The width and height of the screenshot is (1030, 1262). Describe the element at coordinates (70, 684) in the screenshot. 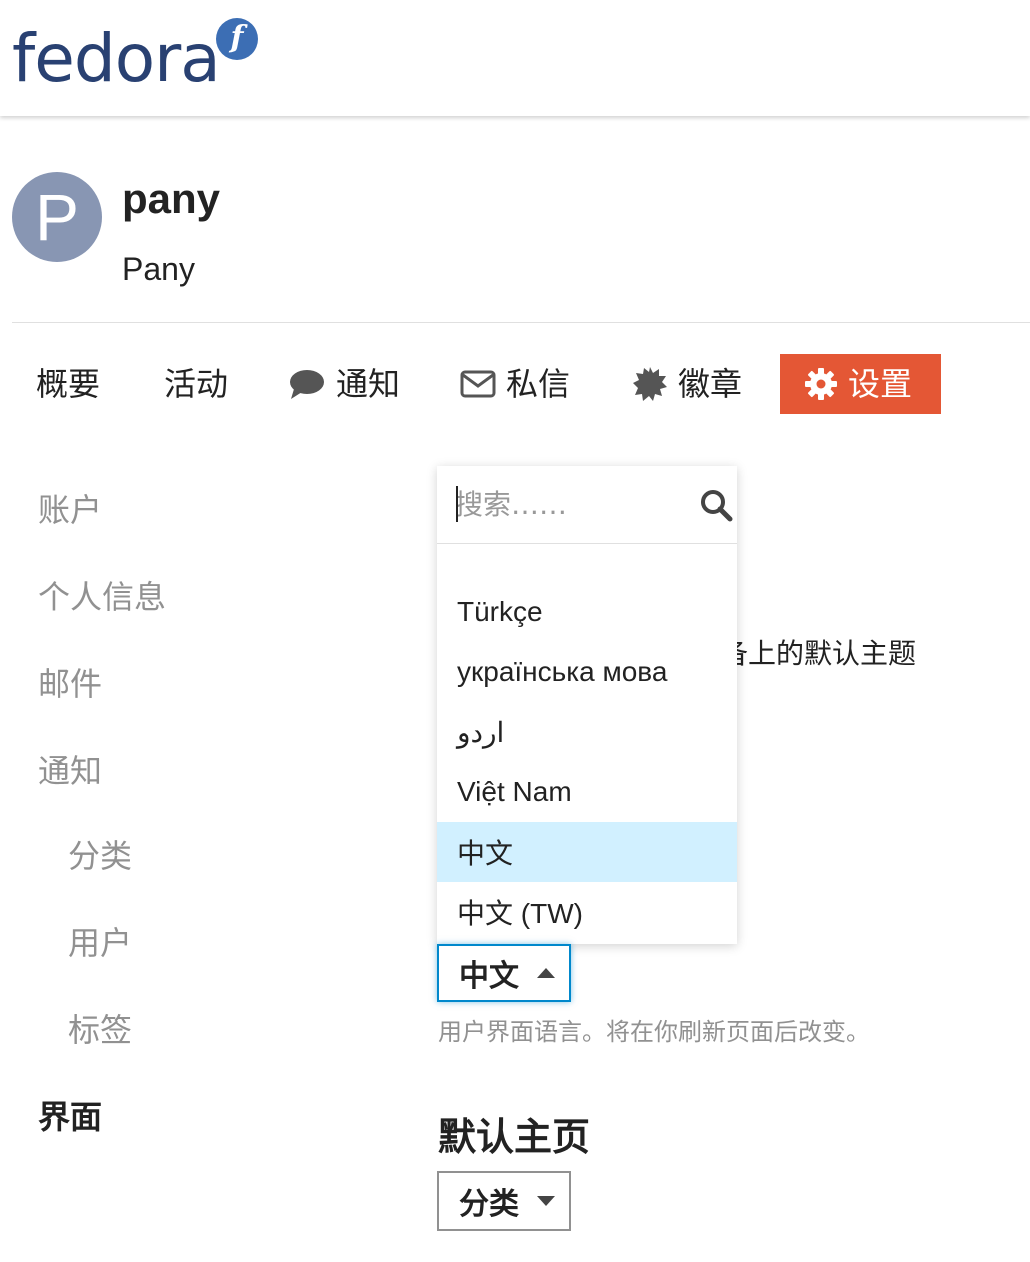

I see `side-item-emails: 邮件` at that location.